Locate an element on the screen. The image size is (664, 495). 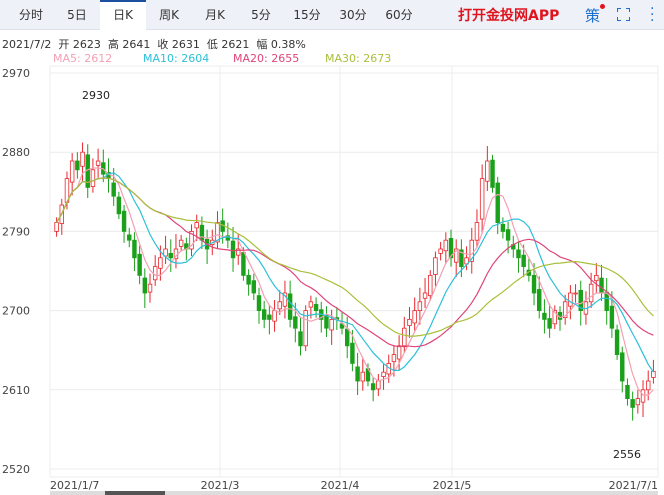
y-tick-label: 2880 is located at coordinates (16, 152).